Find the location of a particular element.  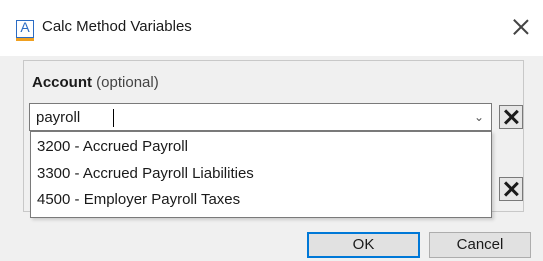

clear-second-field-button is located at coordinates (511, 189).